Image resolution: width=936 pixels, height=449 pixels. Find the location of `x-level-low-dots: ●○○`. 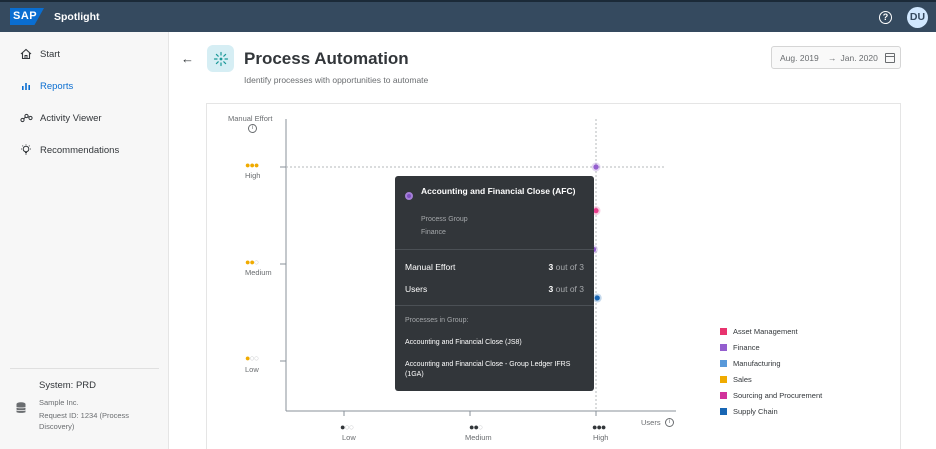

x-level-low-dots: ●○○ is located at coordinates (347, 427).